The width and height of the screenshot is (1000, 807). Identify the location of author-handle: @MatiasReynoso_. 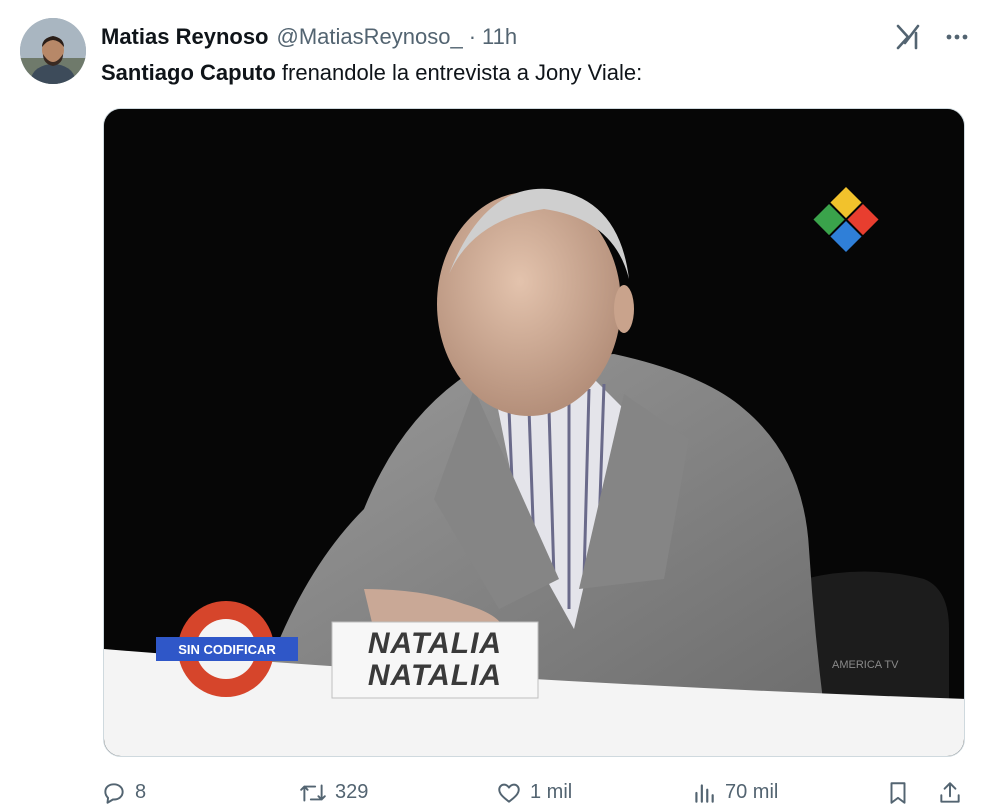
(370, 37).